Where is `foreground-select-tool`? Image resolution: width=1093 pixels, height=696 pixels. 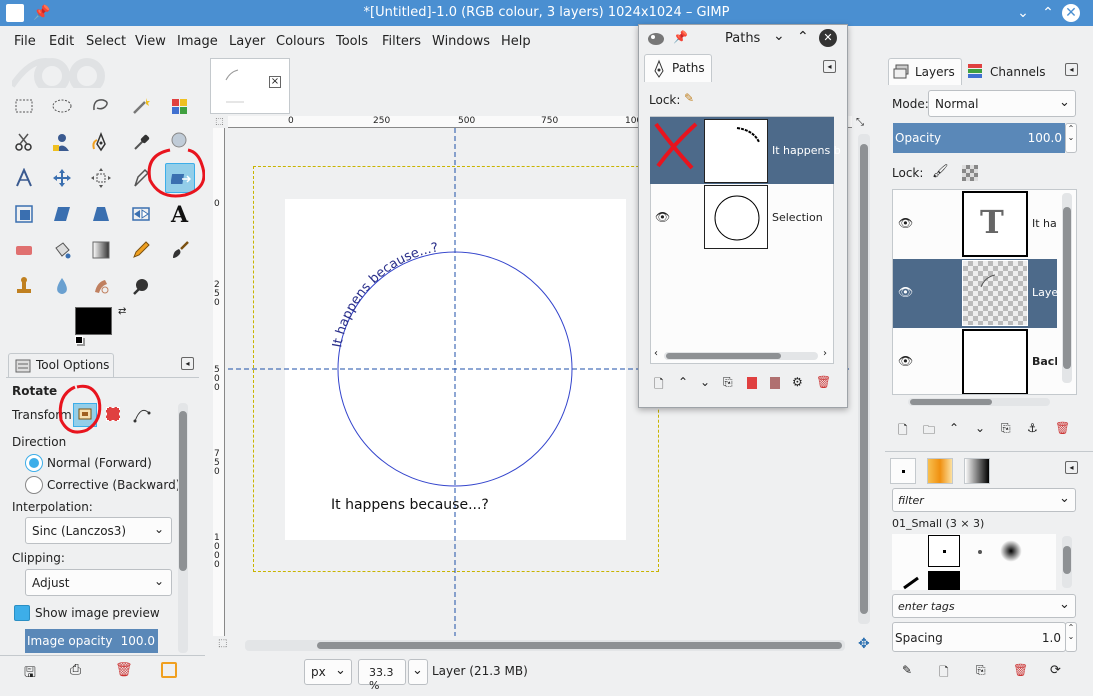
foreground-select-tool is located at coordinates (62, 142).